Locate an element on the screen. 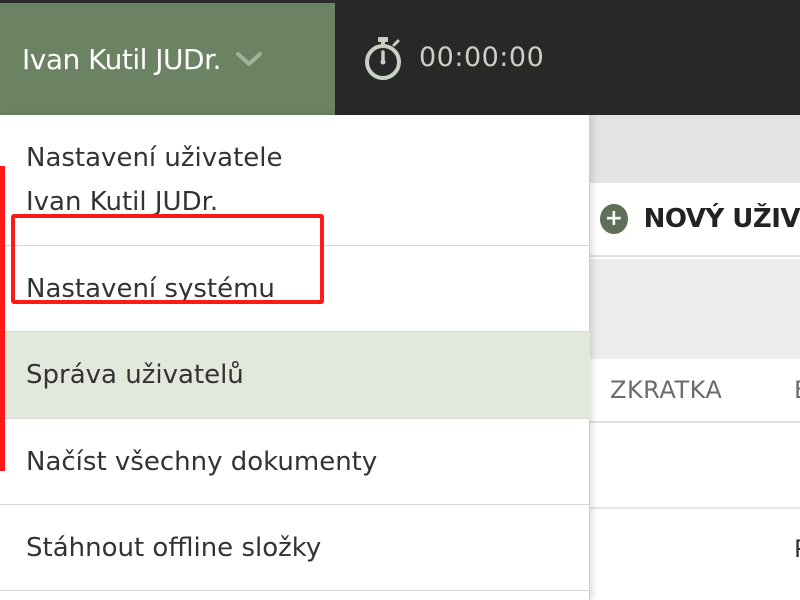 The height and width of the screenshot is (600, 800). user-name: Ivan Kutil JUDr. is located at coordinates (121, 59).